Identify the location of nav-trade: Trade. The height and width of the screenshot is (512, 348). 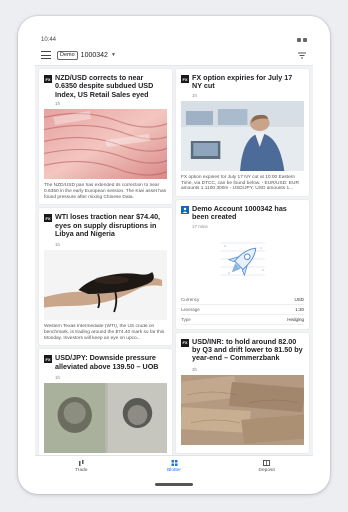
(81, 466).